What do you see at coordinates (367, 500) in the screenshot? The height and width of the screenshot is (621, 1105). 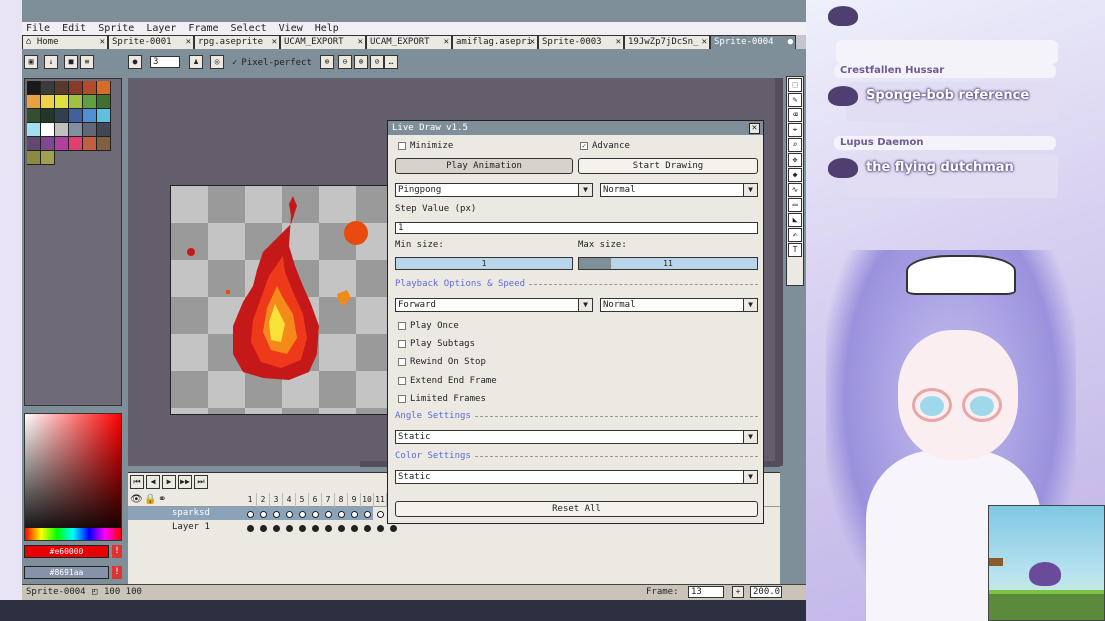 I see `frame-number: 10` at bounding box center [367, 500].